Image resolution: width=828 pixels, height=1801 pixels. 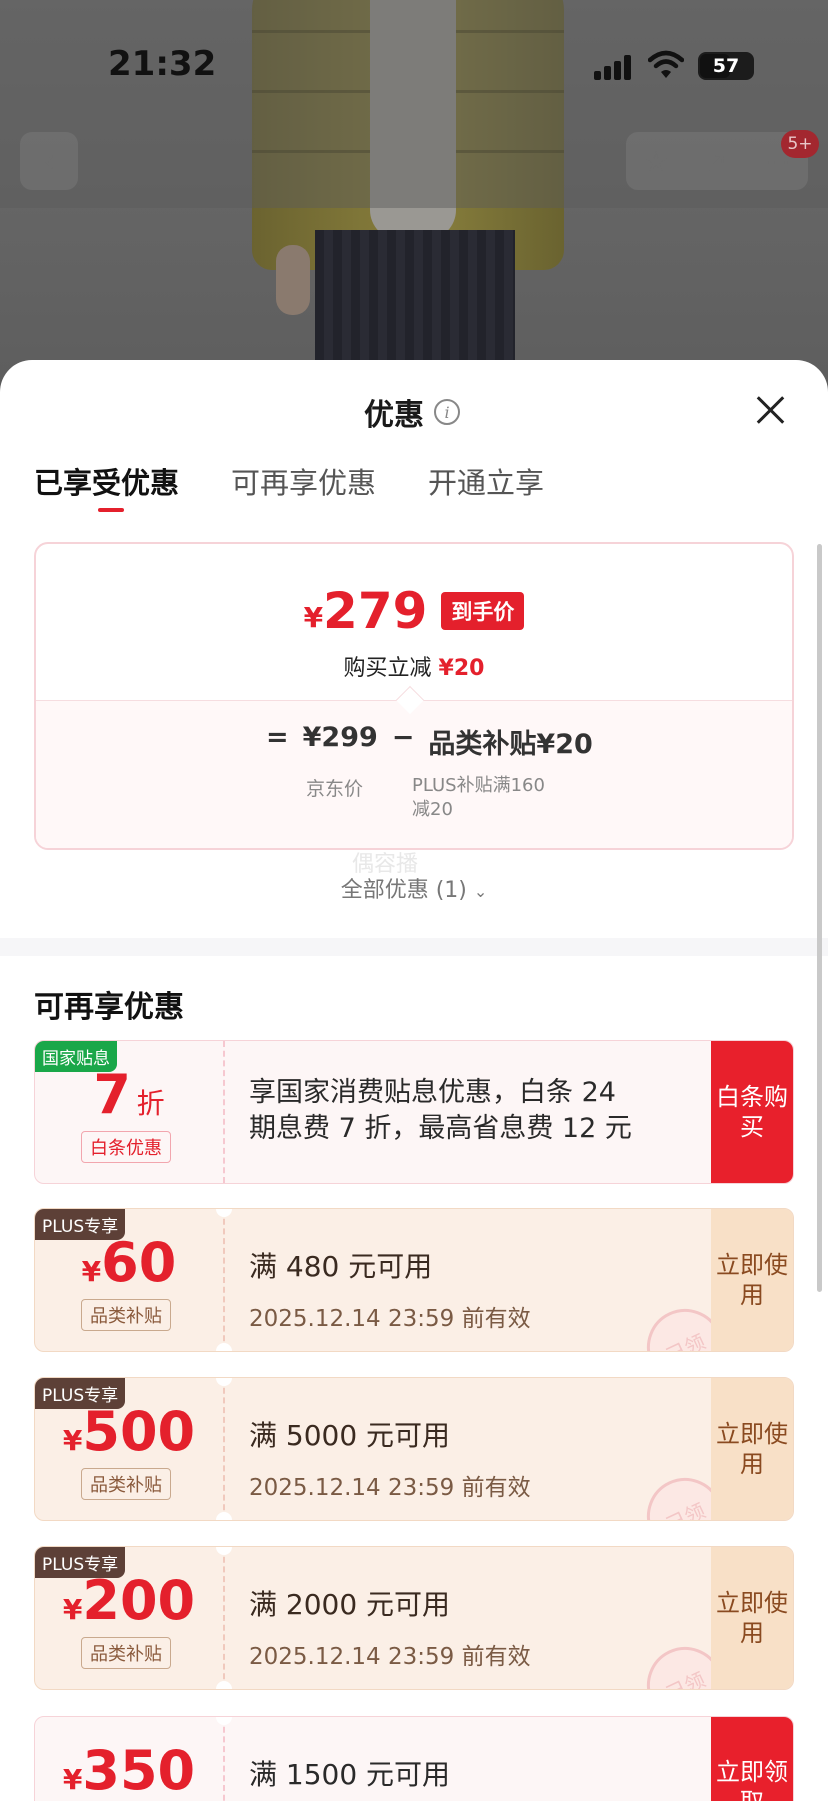 What do you see at coordinates (414, 888) in the screenshot?
I see `all-offers-toggle: 全部优惠 (1) ⌄` at bounding box center [414, 888].